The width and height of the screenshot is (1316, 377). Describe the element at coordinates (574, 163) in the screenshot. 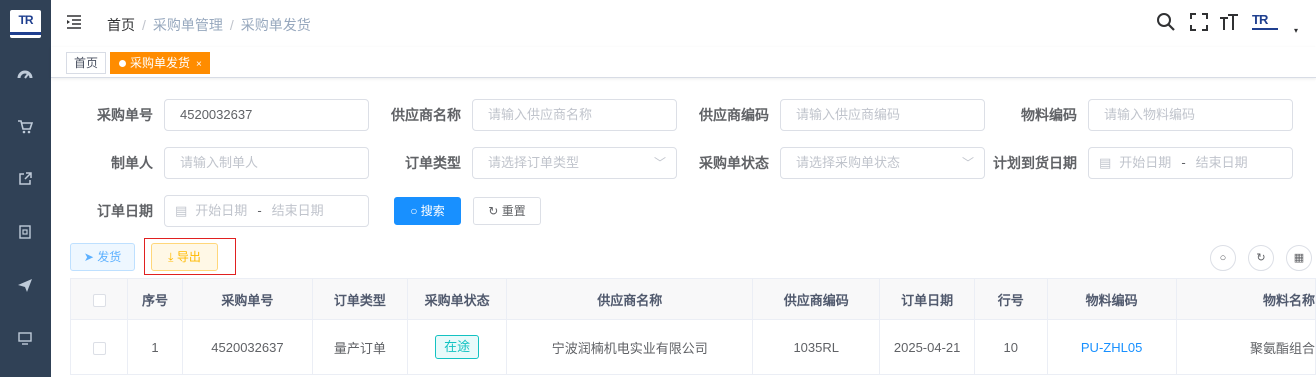

I see `order-type-select: 请选择订单类型 ﹀` at that location.